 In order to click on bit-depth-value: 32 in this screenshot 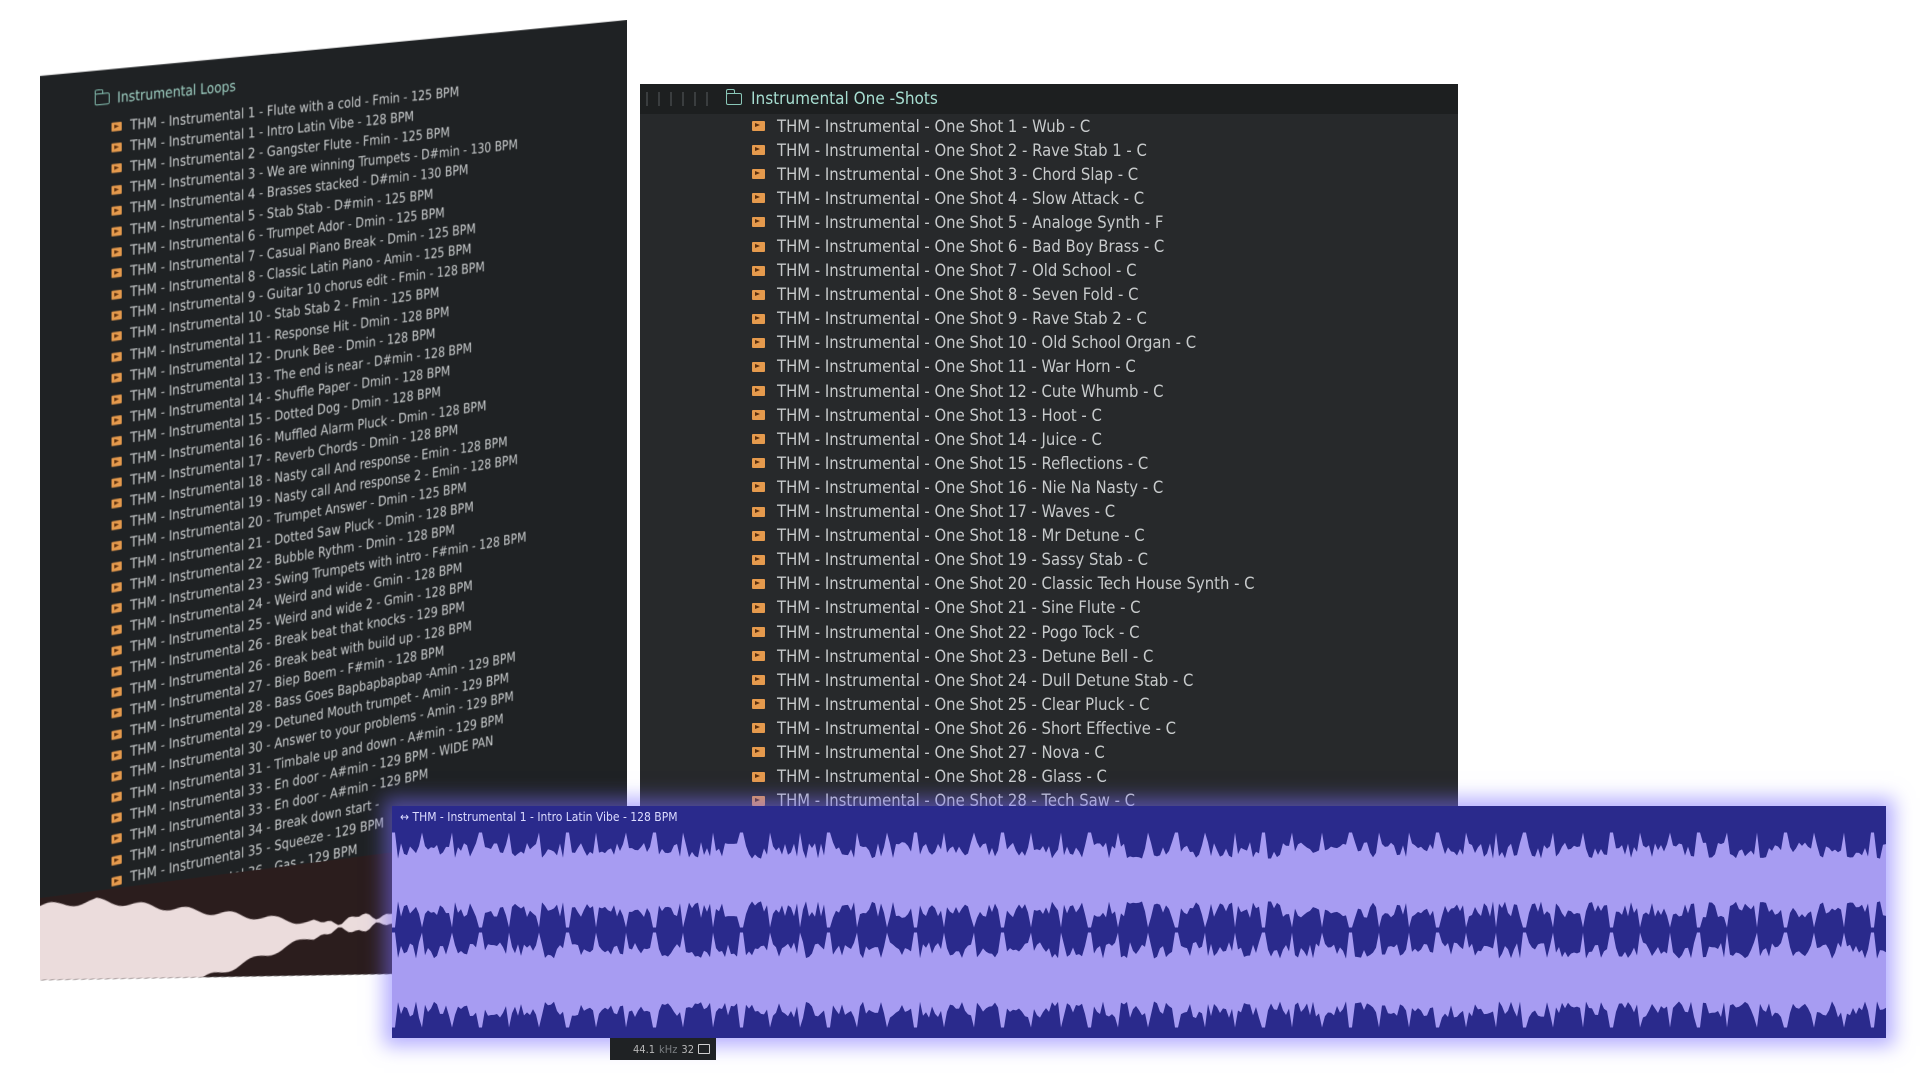, I will do `click(687, 1049)`.